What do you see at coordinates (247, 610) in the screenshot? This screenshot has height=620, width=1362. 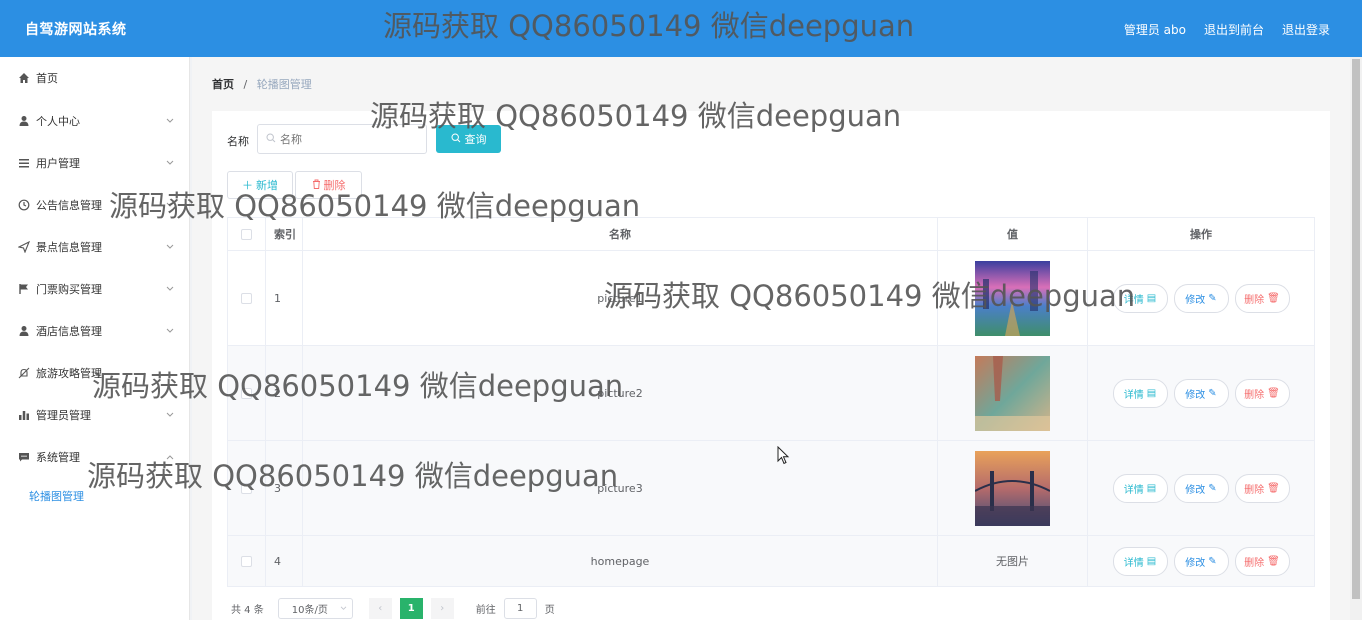 I see `pagination-total: 共 4 条` at bounding box center [247, 610].